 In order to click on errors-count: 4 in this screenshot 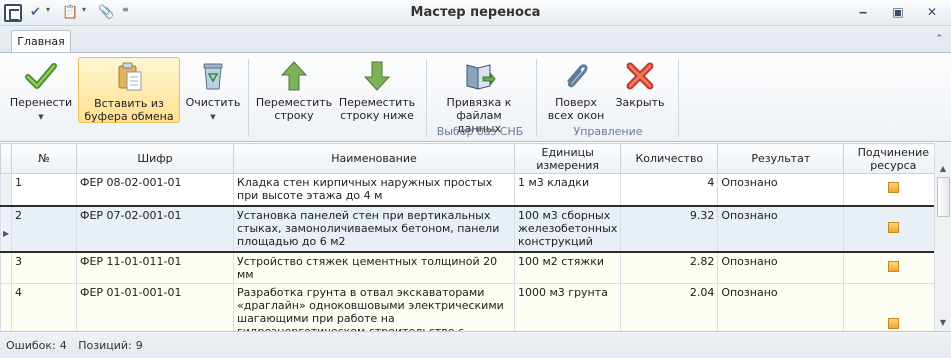, I will do `click(63, 345)`.